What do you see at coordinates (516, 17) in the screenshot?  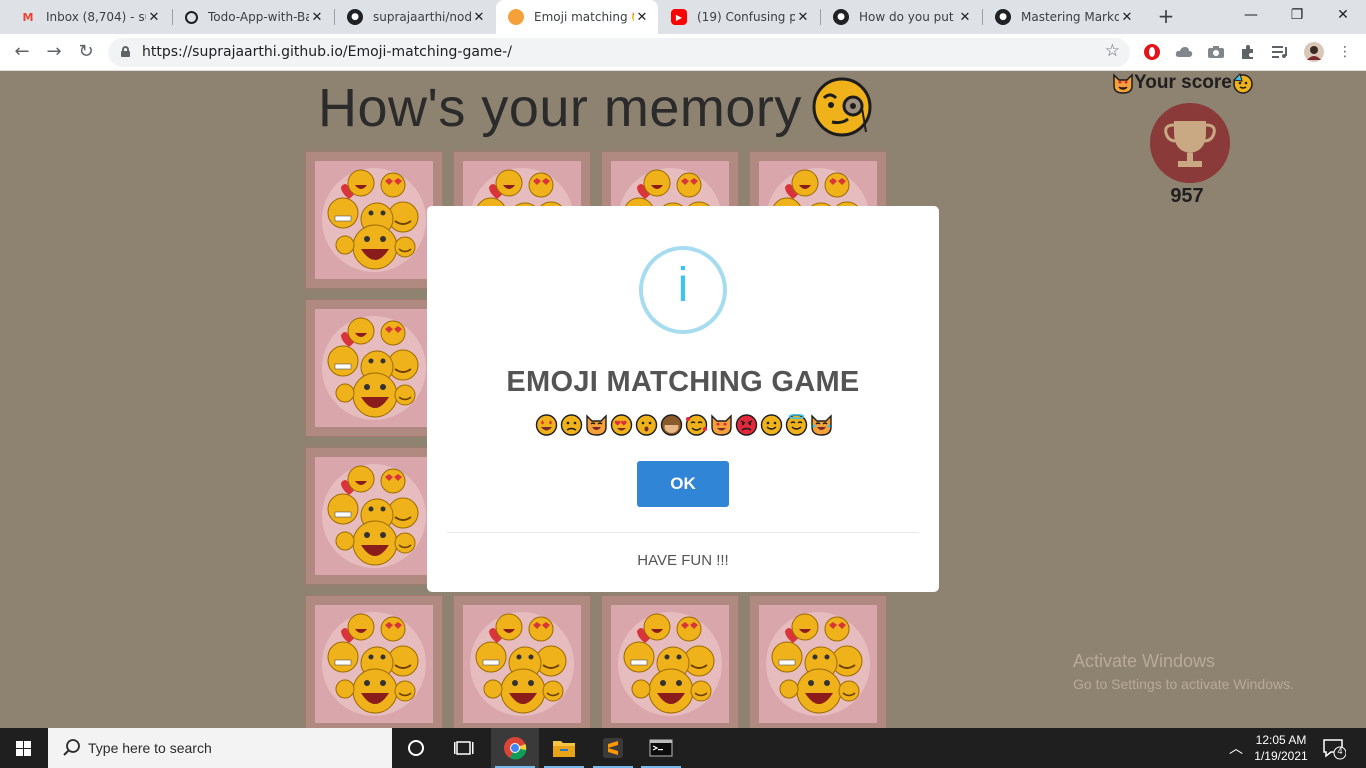 I see `emoji-icon` at bounding box center [516, 17].